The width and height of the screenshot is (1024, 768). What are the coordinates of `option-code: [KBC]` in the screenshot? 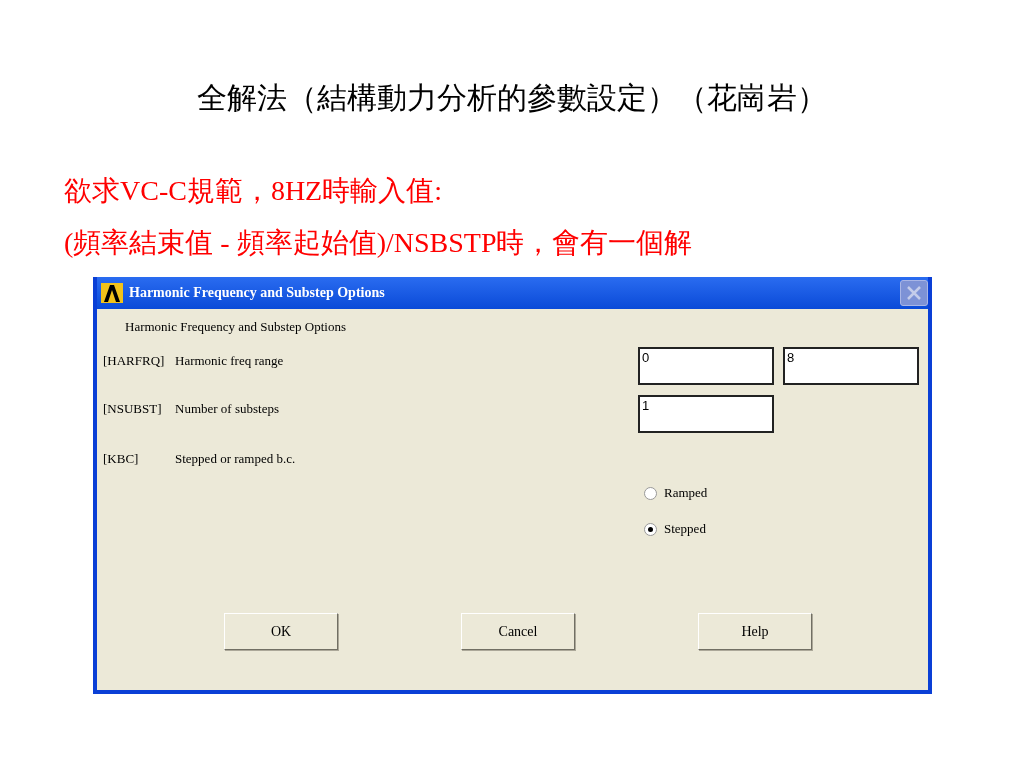 It's located at (121, 459).